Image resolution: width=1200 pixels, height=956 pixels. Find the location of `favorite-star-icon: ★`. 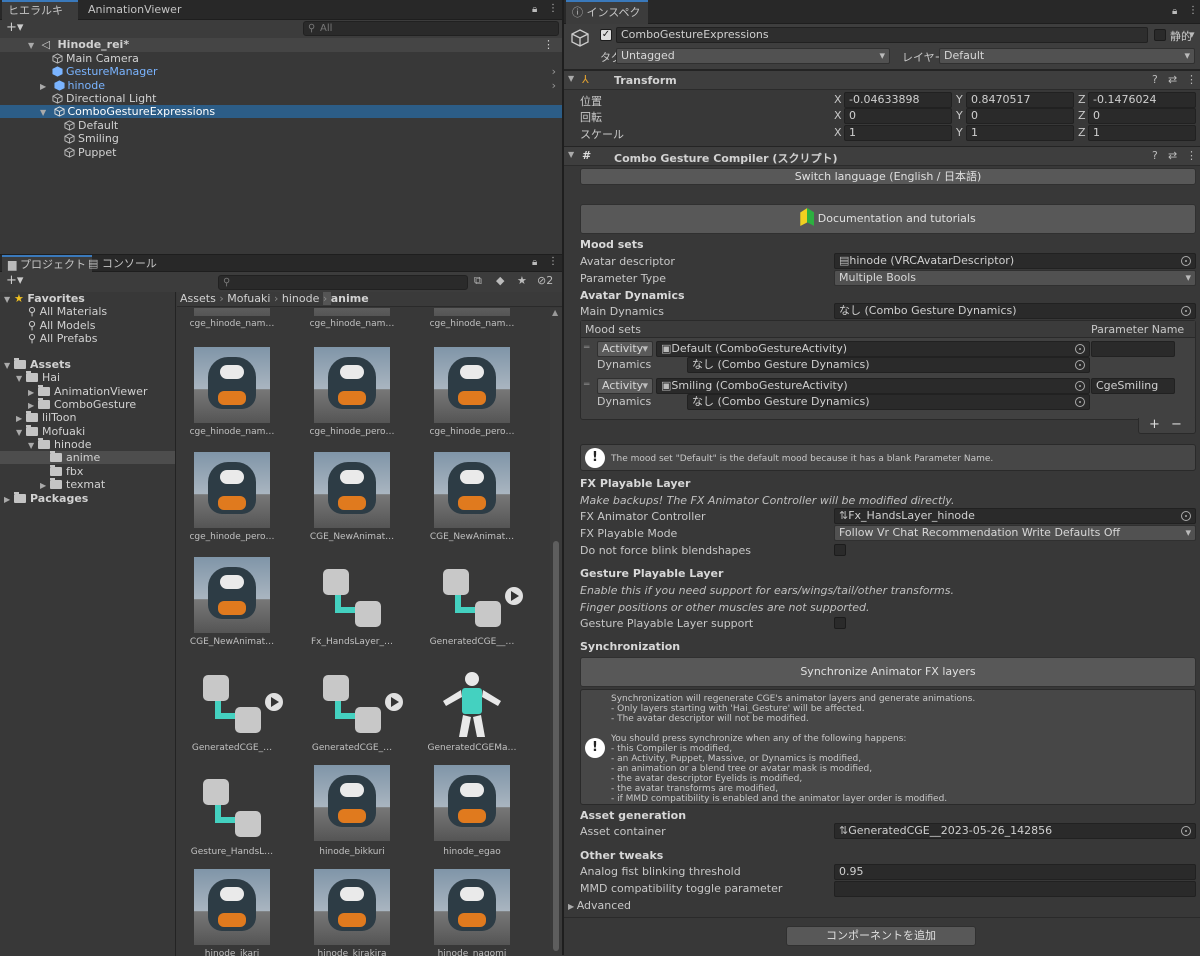

favorite-star-icon: ★ is located at coordinates (522, 280).